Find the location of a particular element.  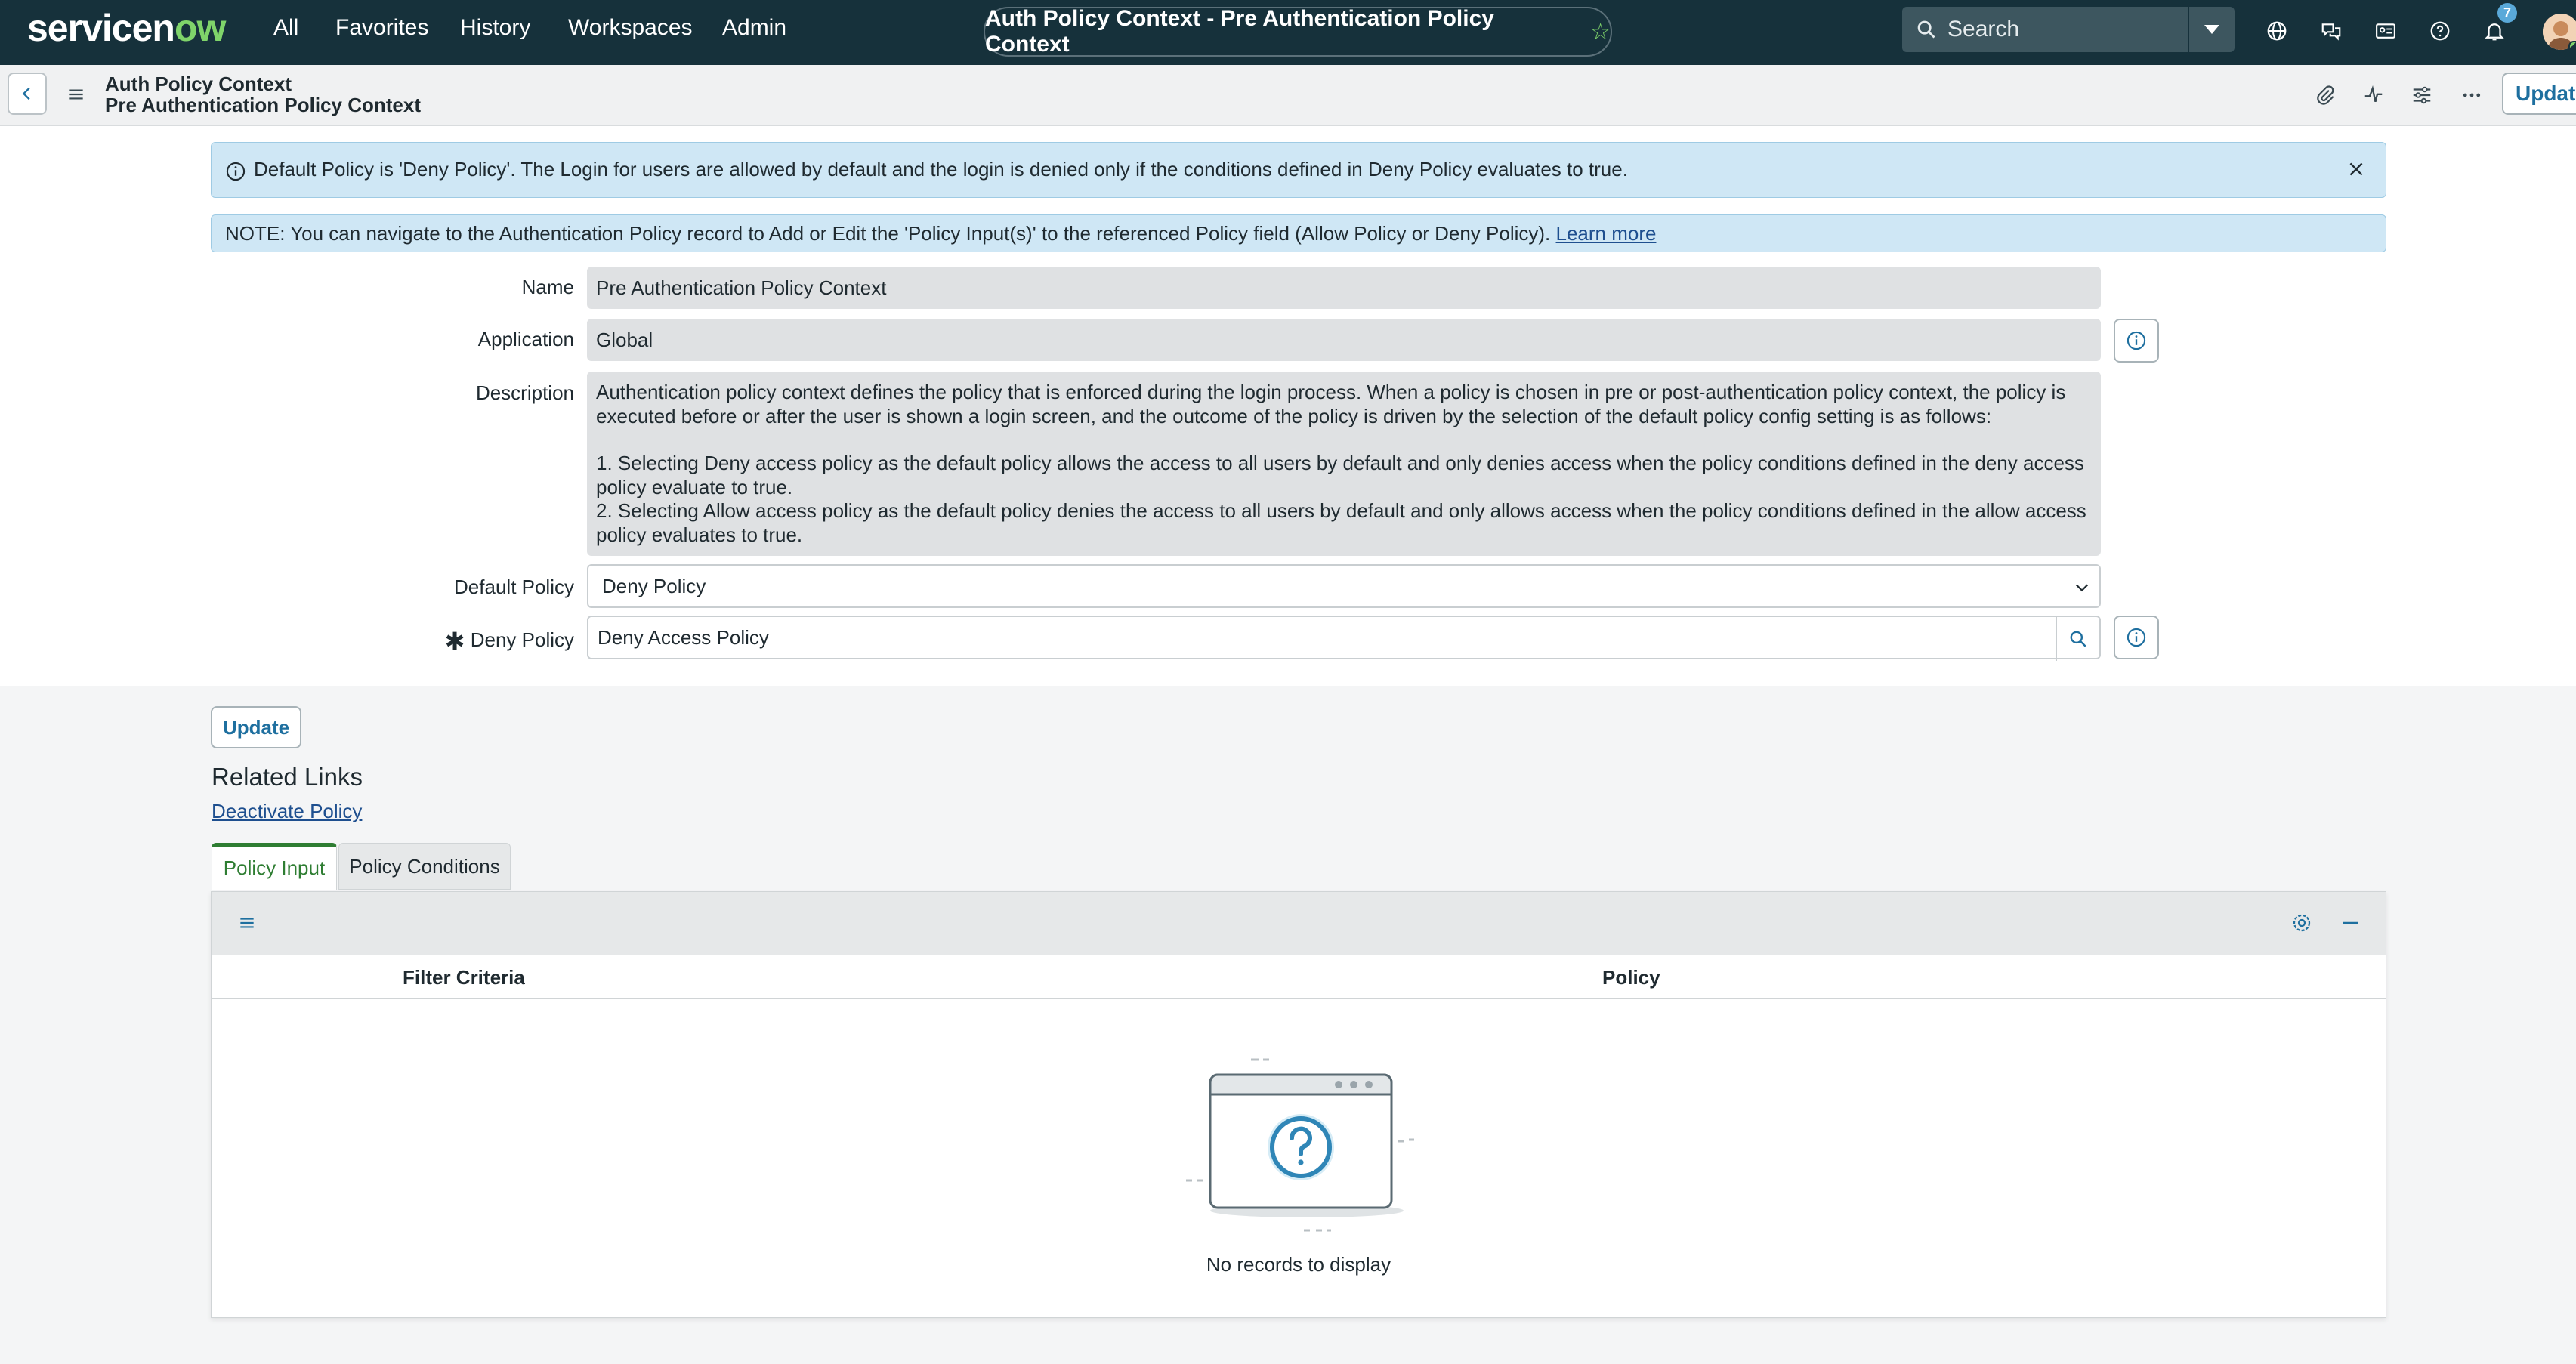

search-input: Search is located at coordinates (2045, 29).